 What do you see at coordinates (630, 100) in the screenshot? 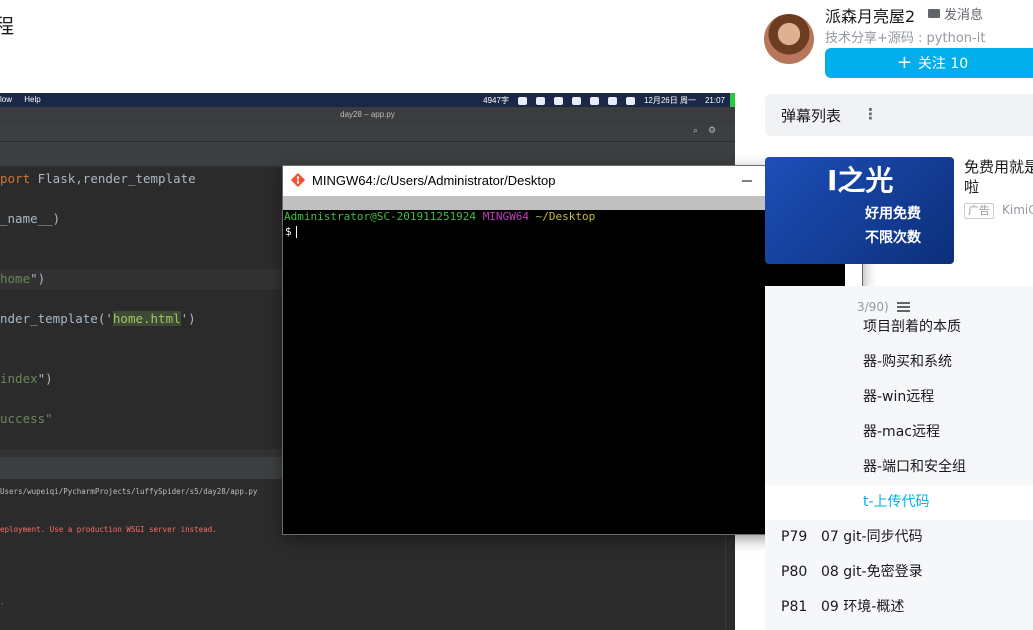
I see `search-icon` at bounding box center [630, 100].